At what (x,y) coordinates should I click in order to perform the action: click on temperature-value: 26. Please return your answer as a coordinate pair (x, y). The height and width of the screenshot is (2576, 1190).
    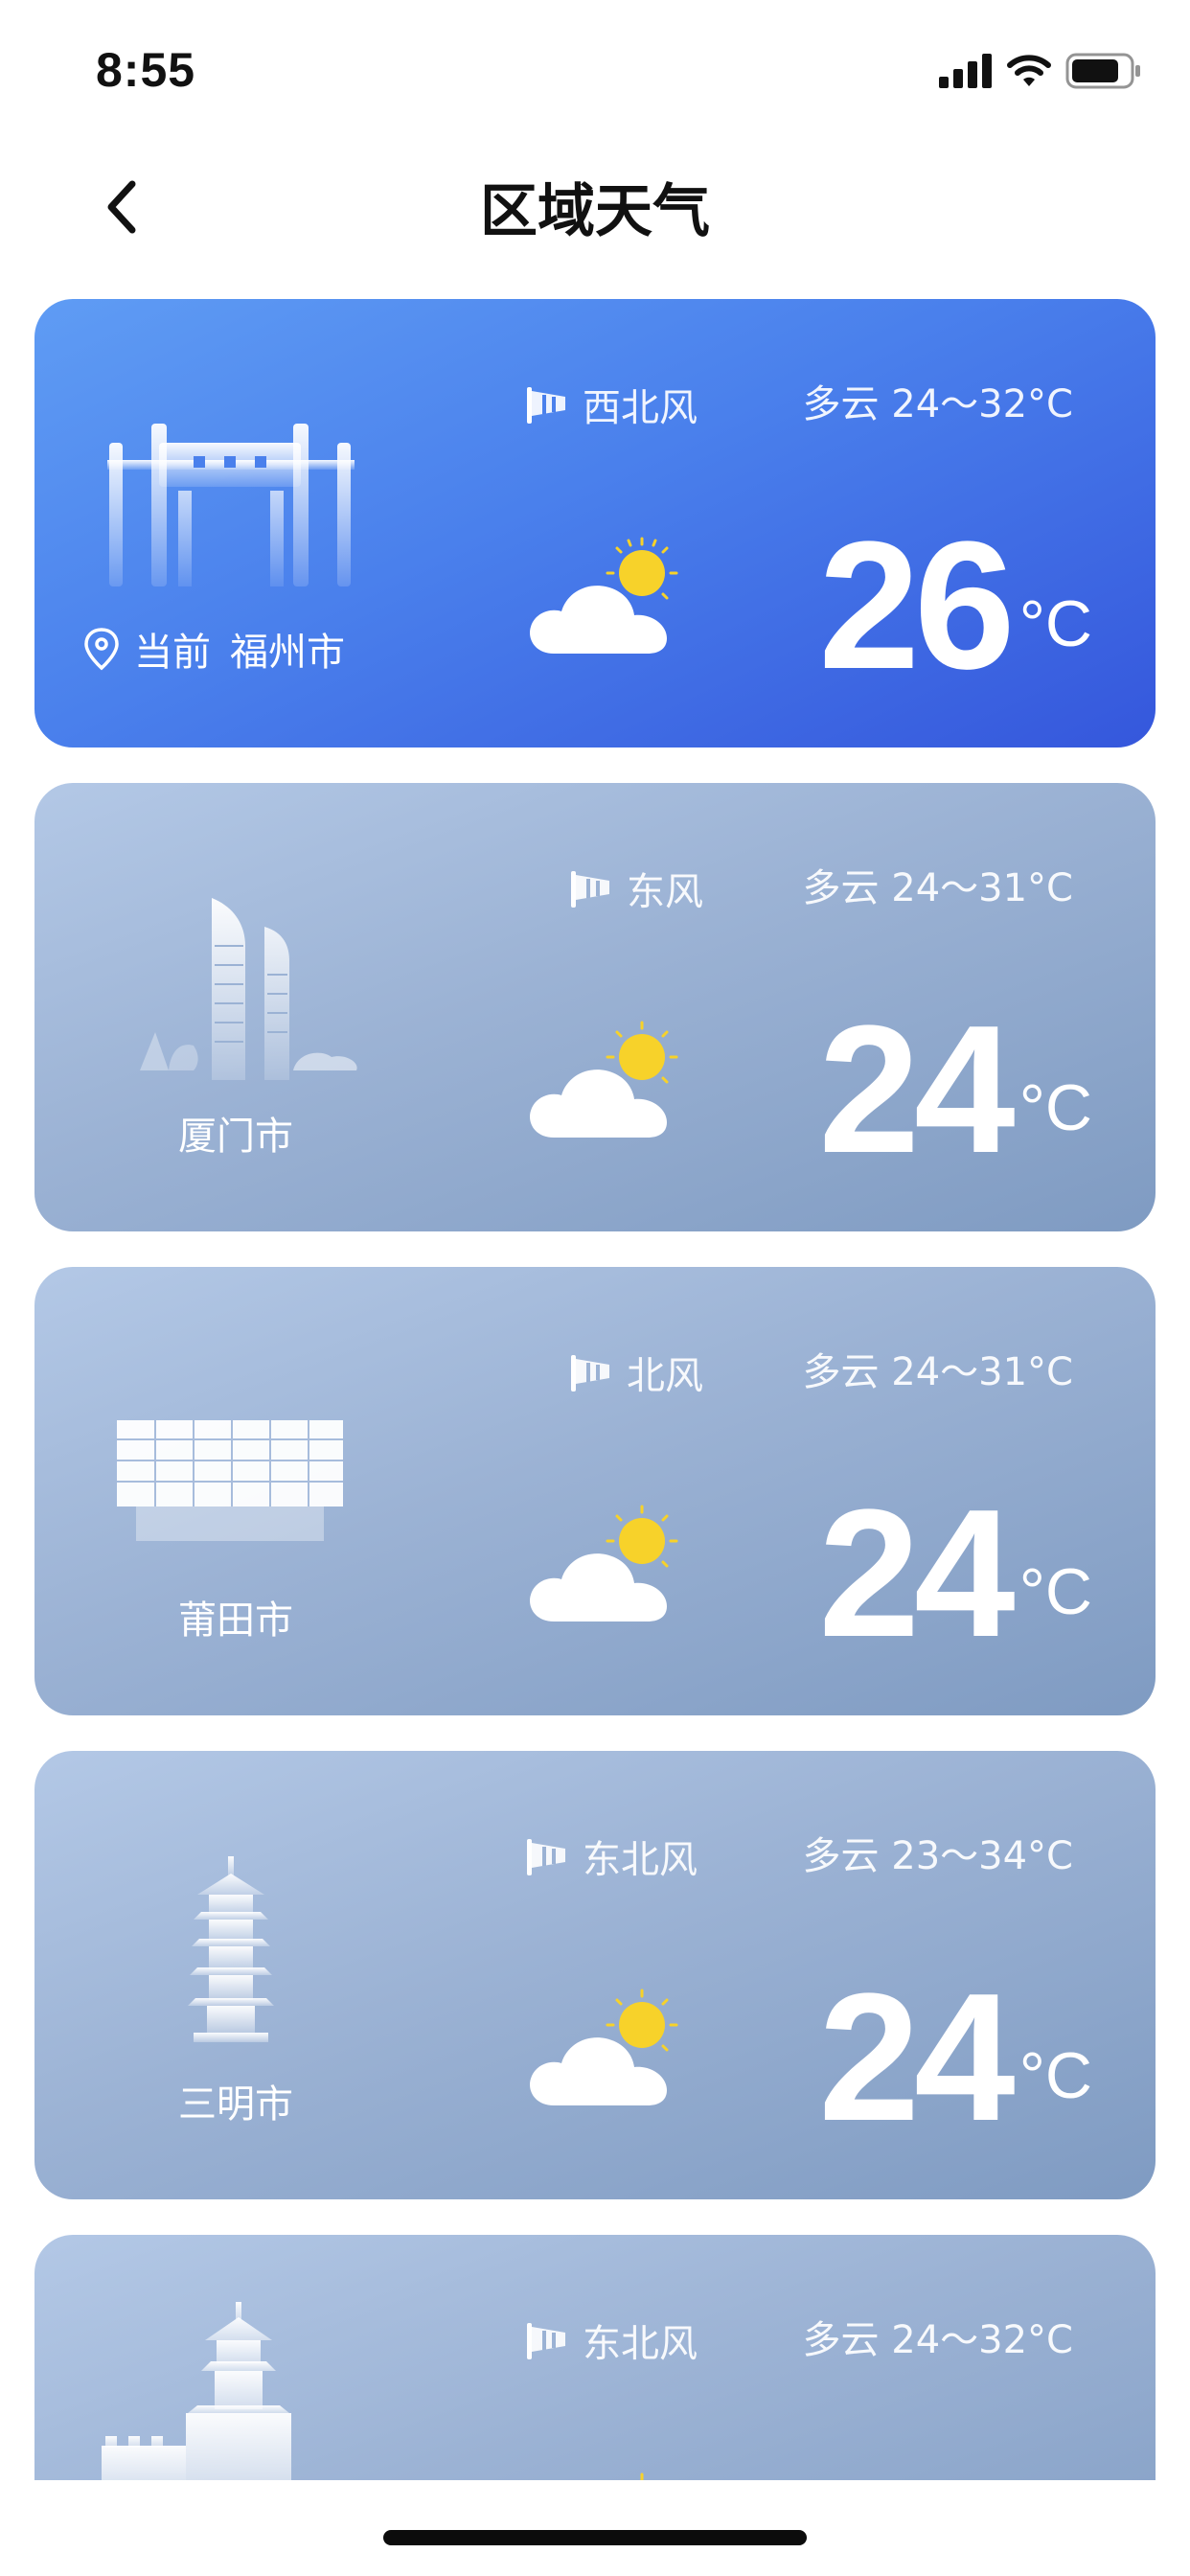
    Looking at the image, I should click on (917, 605).